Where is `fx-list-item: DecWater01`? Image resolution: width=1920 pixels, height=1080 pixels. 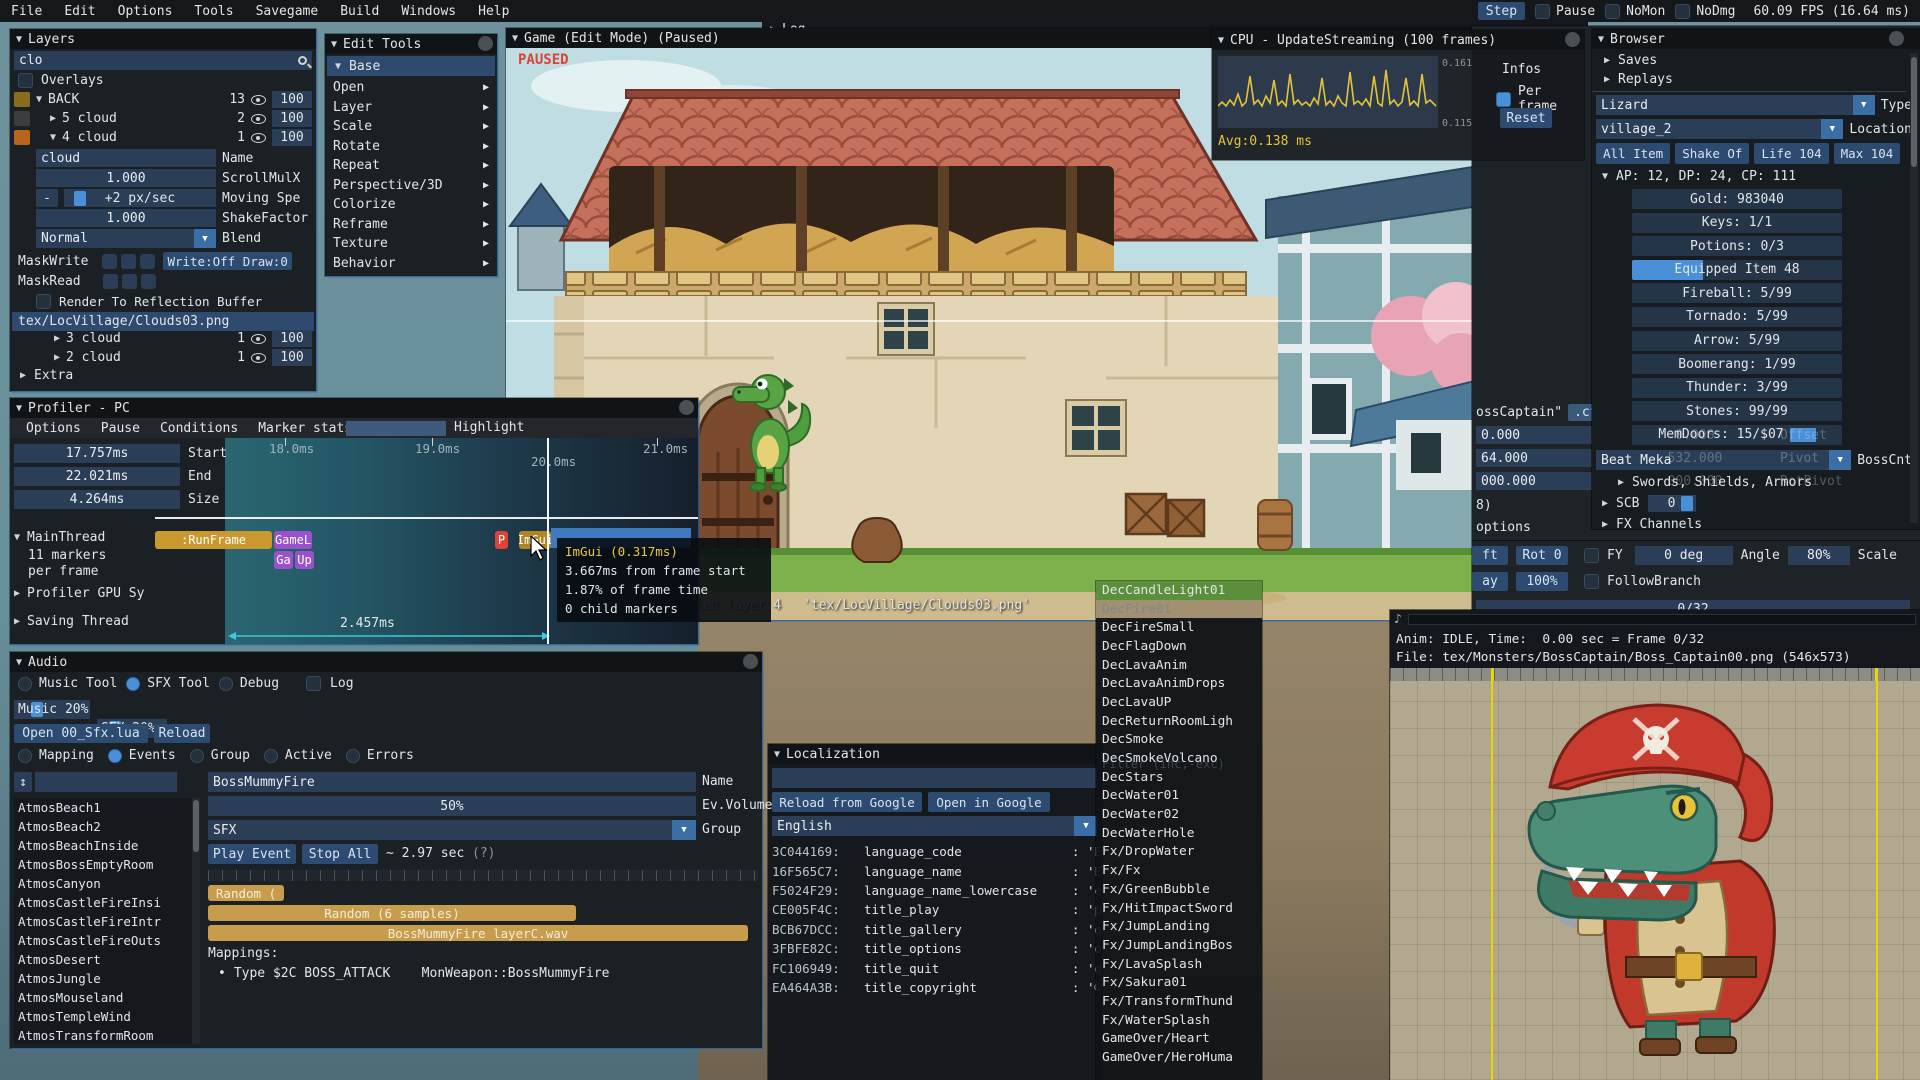
fx-list-item: DecWater01 is located at coordinates (1179, 796).